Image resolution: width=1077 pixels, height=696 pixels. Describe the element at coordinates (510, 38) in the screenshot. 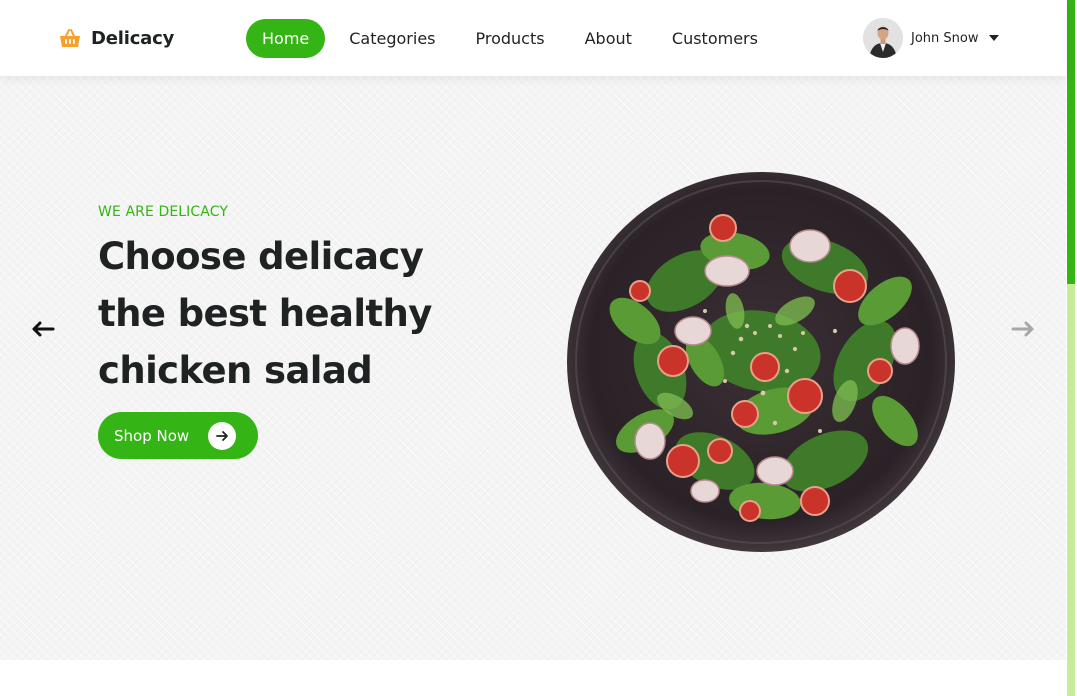

I see `nav-products: Products` at that location.